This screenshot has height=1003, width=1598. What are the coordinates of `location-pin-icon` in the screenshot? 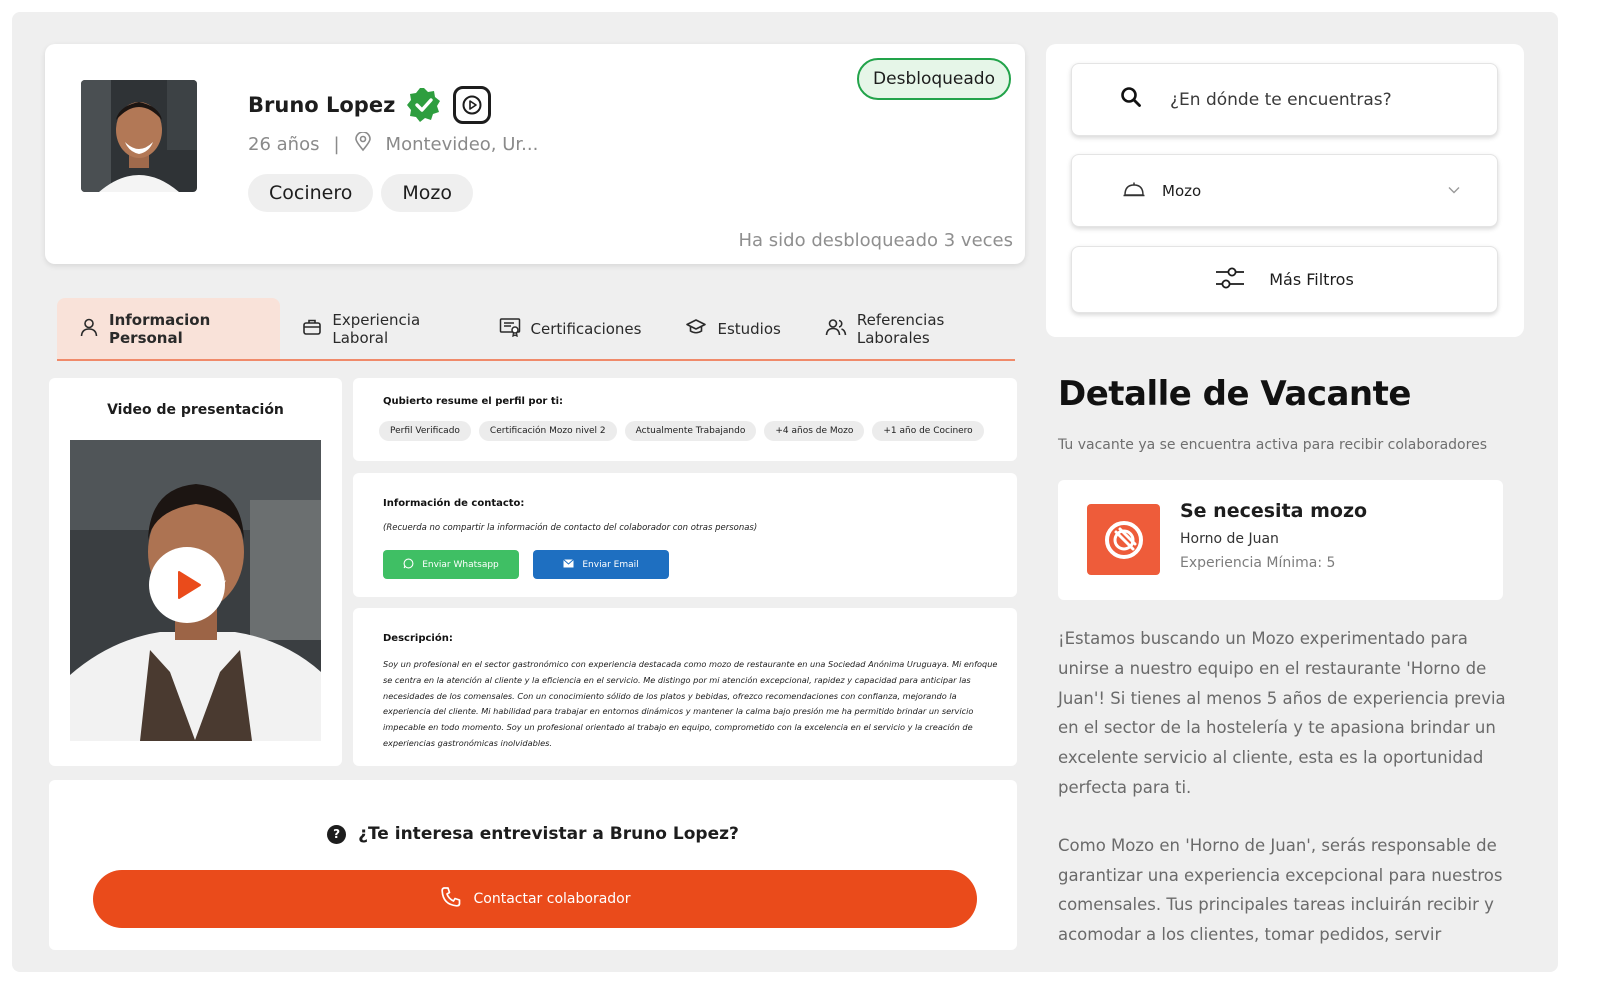 It's located at (363, 144).